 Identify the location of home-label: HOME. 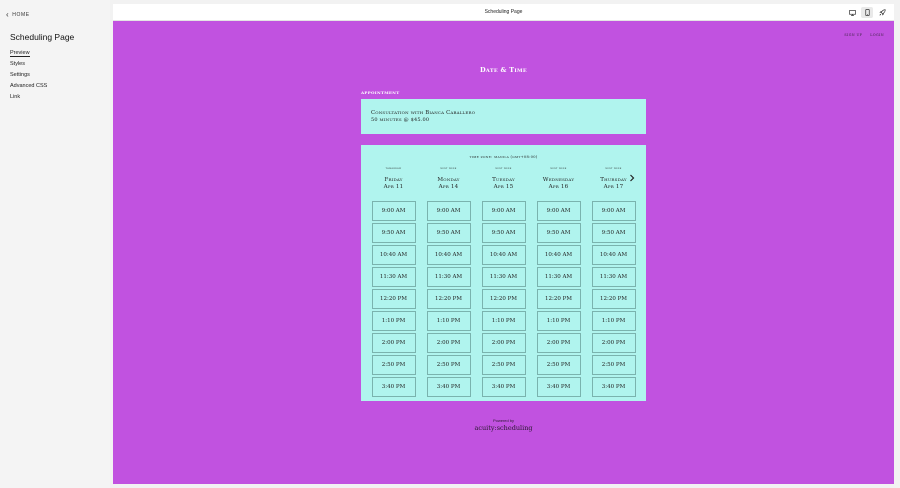
(21, 15).